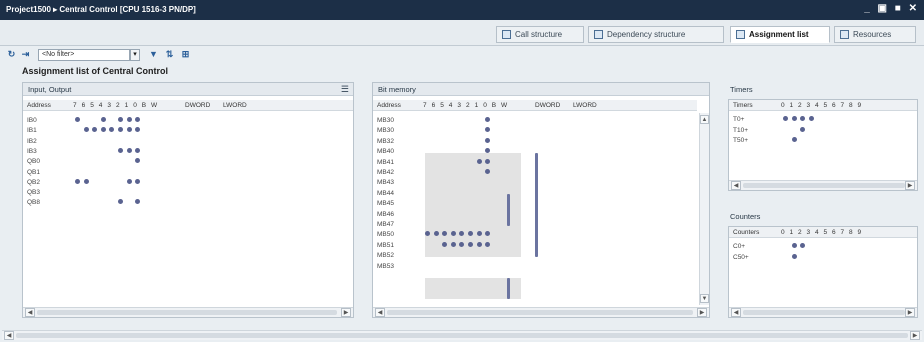 The width and height of the screenshot is (924, 342). I want to click on table-row: IB3, so click(183, 151).